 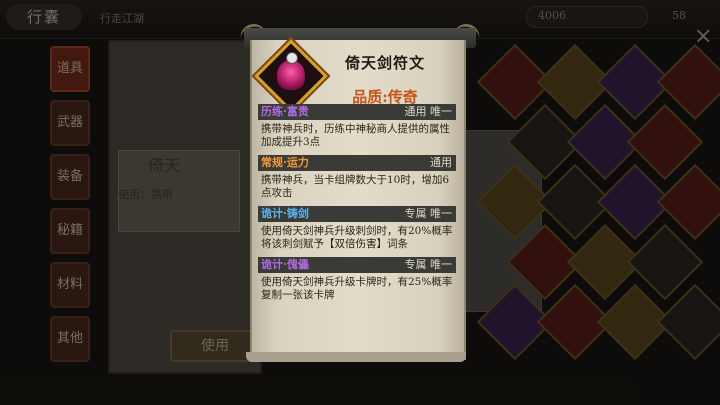 I want to click on effect-description: 携带神兵时，历练中神秘商人提供的属性加成提升3点, so click(x=355, y=135).